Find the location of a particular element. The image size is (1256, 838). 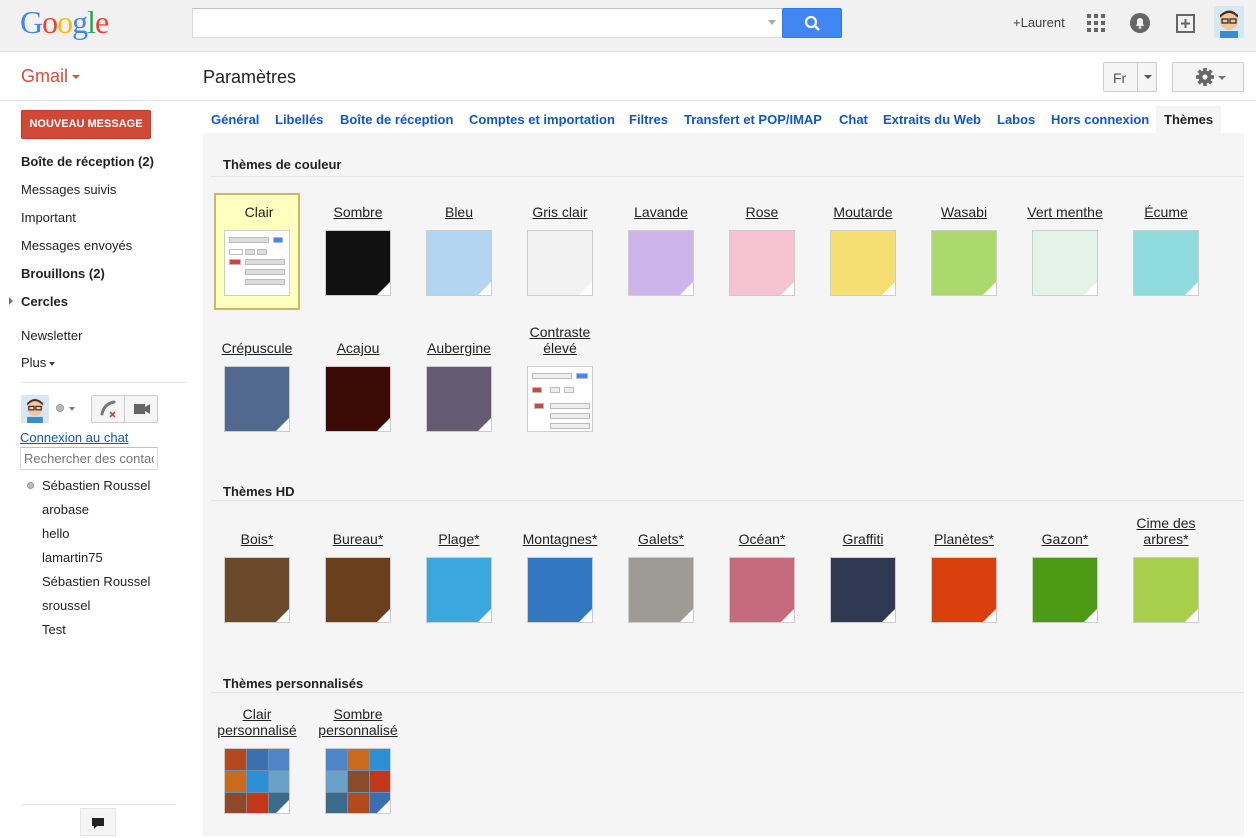

nav-item-sent: Messages envoyés is located at coordinates (76, 245).